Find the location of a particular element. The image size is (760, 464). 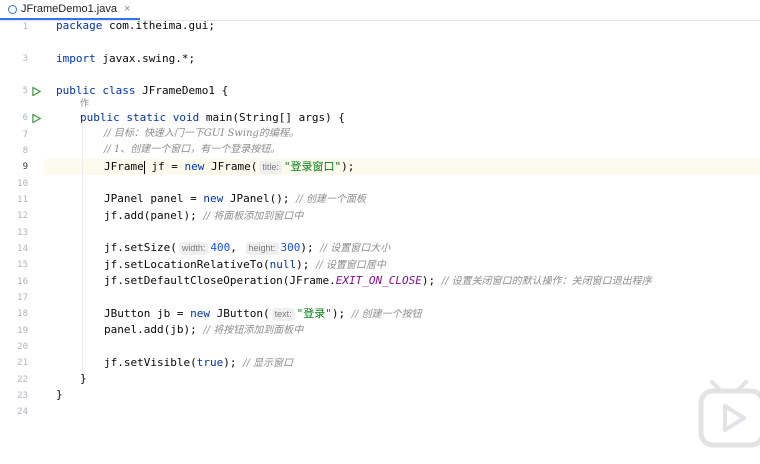

code-text: JPanel panel = is located at coordinates (154, 198).